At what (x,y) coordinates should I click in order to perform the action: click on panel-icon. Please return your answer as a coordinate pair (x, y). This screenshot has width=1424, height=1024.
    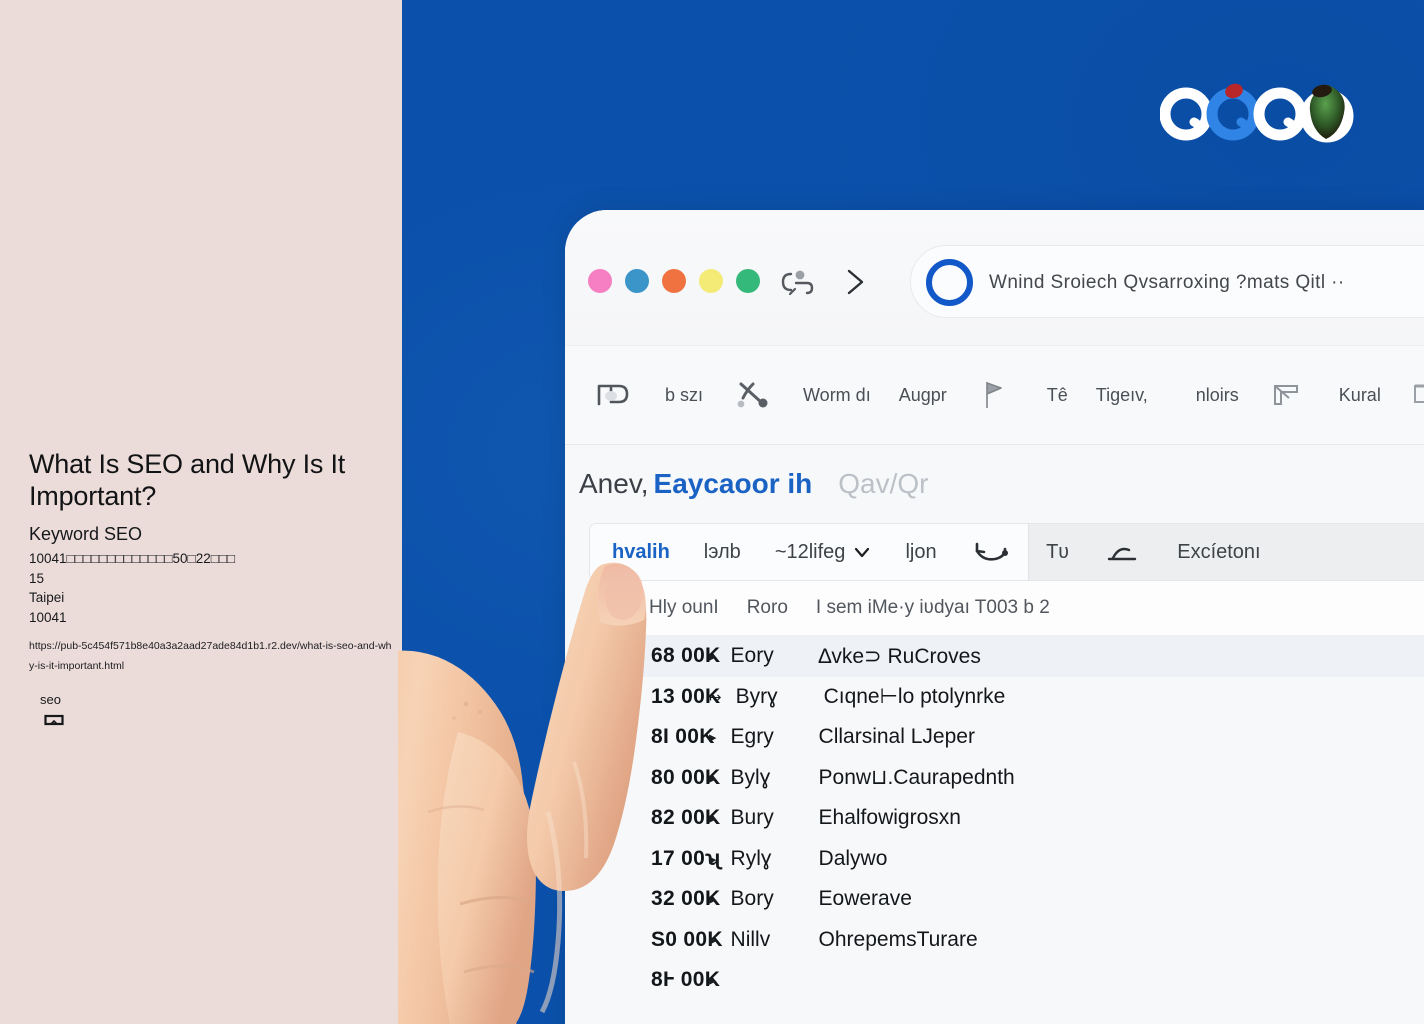
    Looking at the image, I should click on (1409, 395).